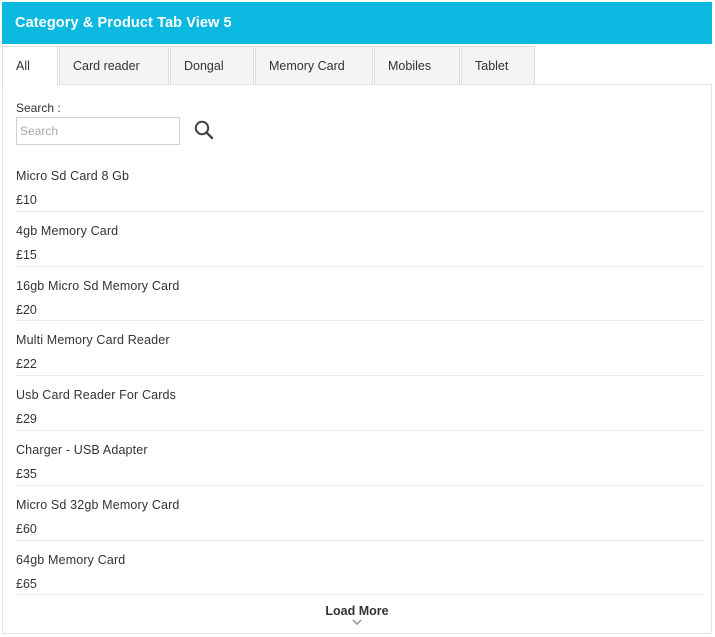 This screenshot has height=637, width=715. Describe the element at coordinates (360, 294) in the screenshot. I see `product-item: 16gb Micro Sd Memory Card £20` at that location.